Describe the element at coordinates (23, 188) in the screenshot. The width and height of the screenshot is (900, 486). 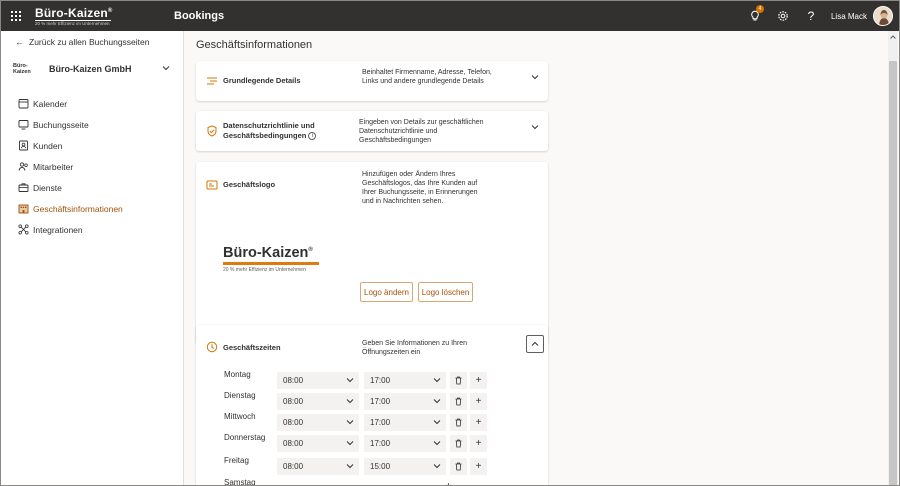
I see `briefcase-icon` at that location.